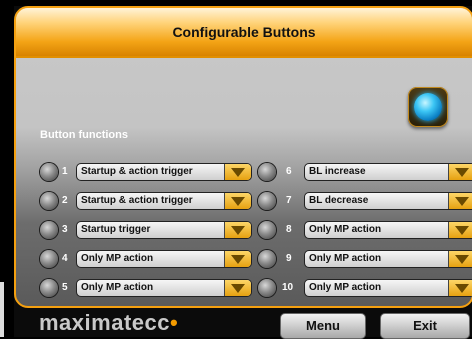 The height and width of the screenshot is (339, 472). I want to click on button-row-10: 10 Only MP action, so click(365, 288).